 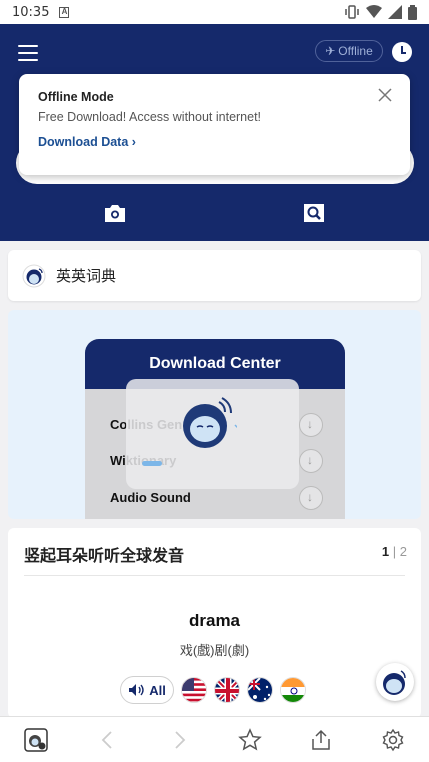 What do you see at coordinates (214, 620) in the screenshot?
I see `word: drama` at bounding box center [214, 620].